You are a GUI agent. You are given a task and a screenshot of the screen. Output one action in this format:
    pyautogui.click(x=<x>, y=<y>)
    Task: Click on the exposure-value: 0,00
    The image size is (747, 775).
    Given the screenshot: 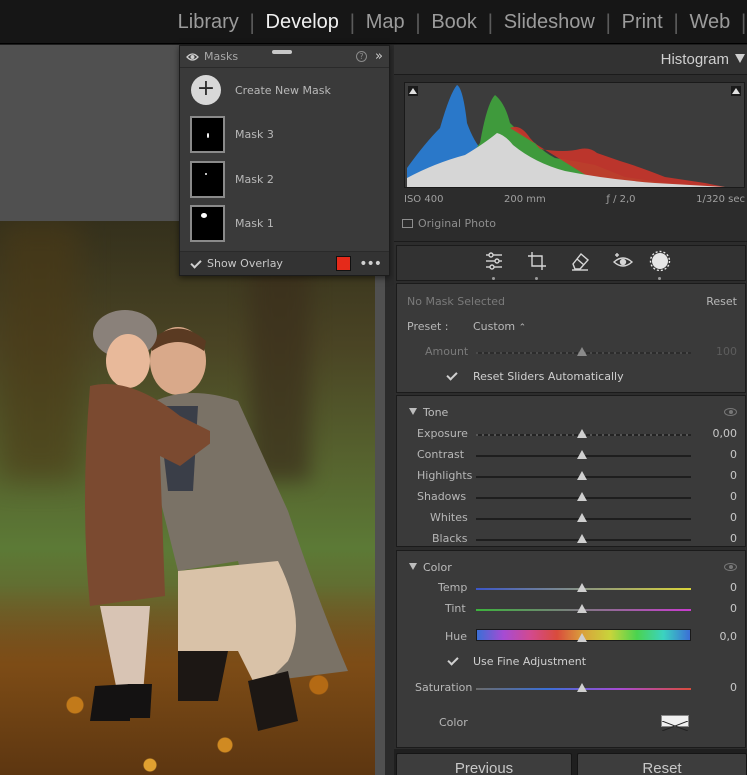 What is the action you would take?
    pyautogui.click(x=725, y=433)
    